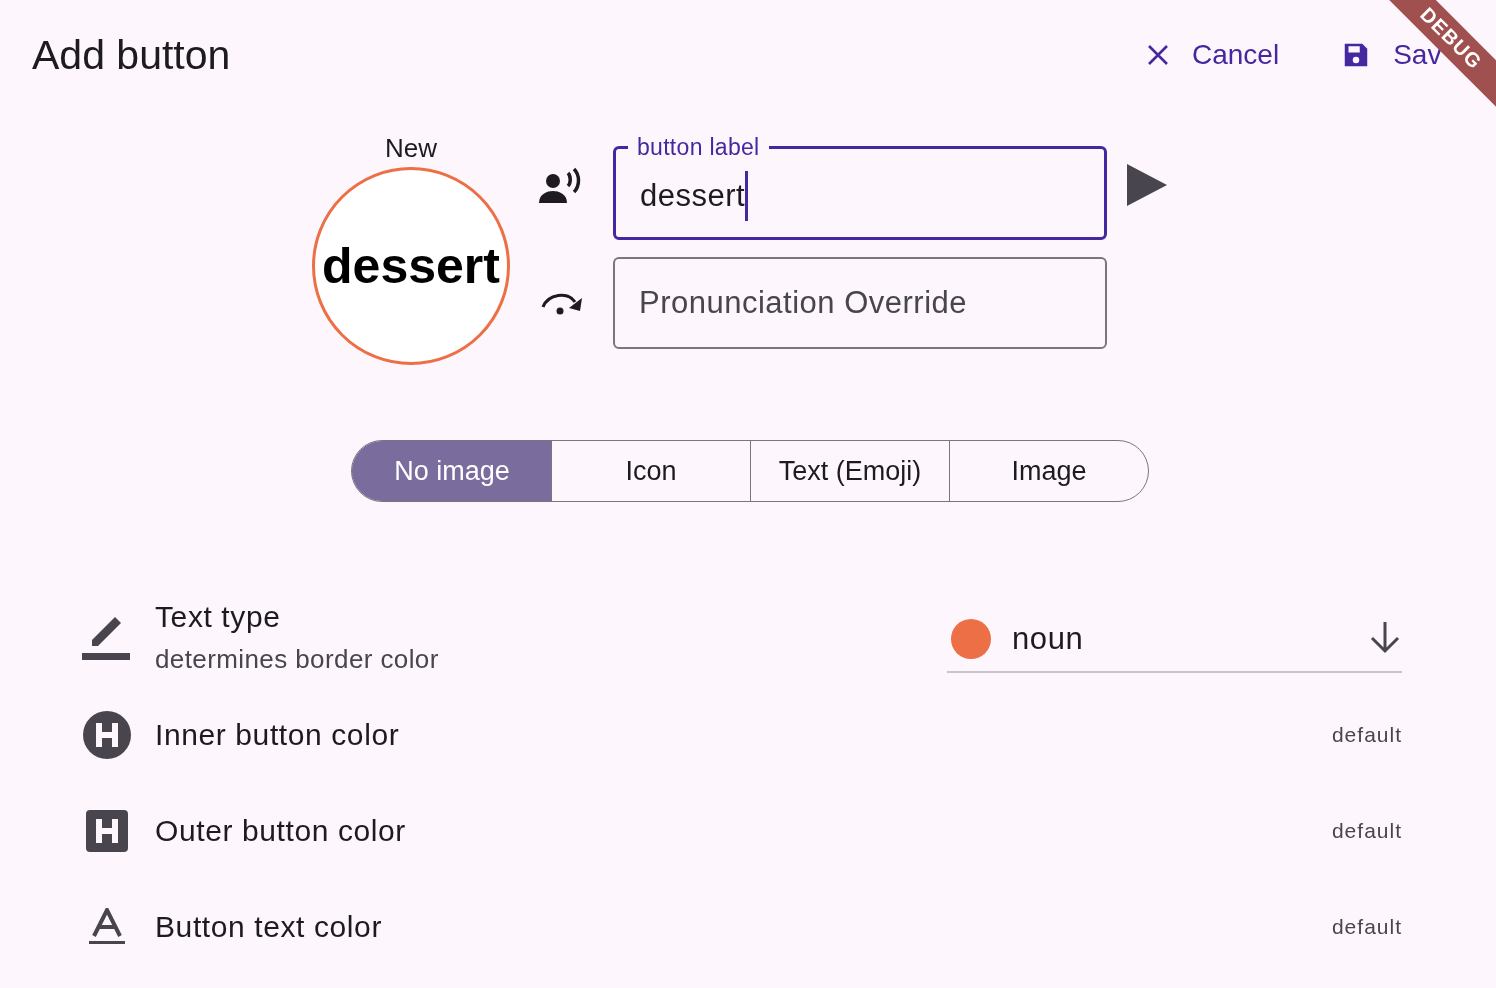 The image size is (1496, 988). Describe the element at coordinates (1048, 471) in the screenshot. I see `image-mode-tab: Image` at that location.